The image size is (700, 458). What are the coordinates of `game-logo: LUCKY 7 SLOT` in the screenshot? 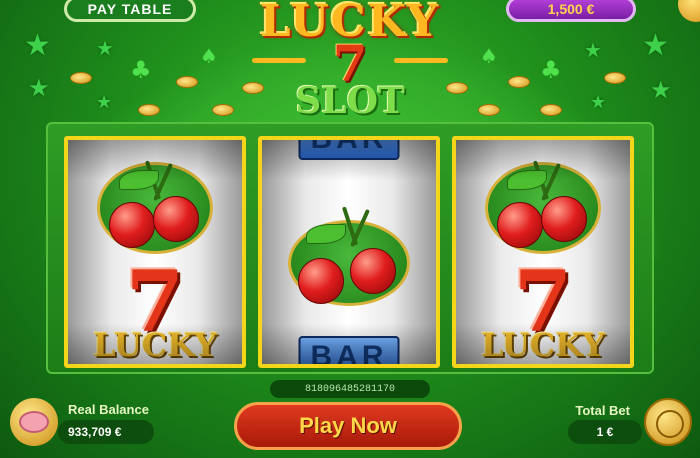 It's located at (350, 64).